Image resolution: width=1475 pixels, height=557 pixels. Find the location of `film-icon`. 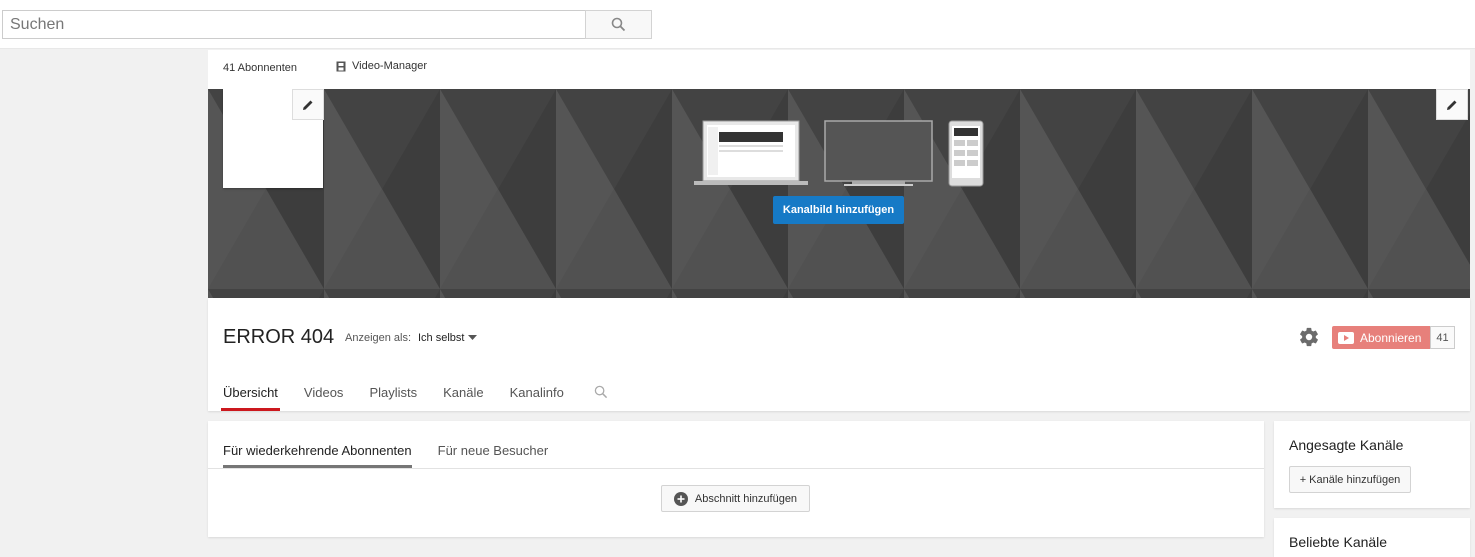

film-icon is located at coordinates (341, 66).